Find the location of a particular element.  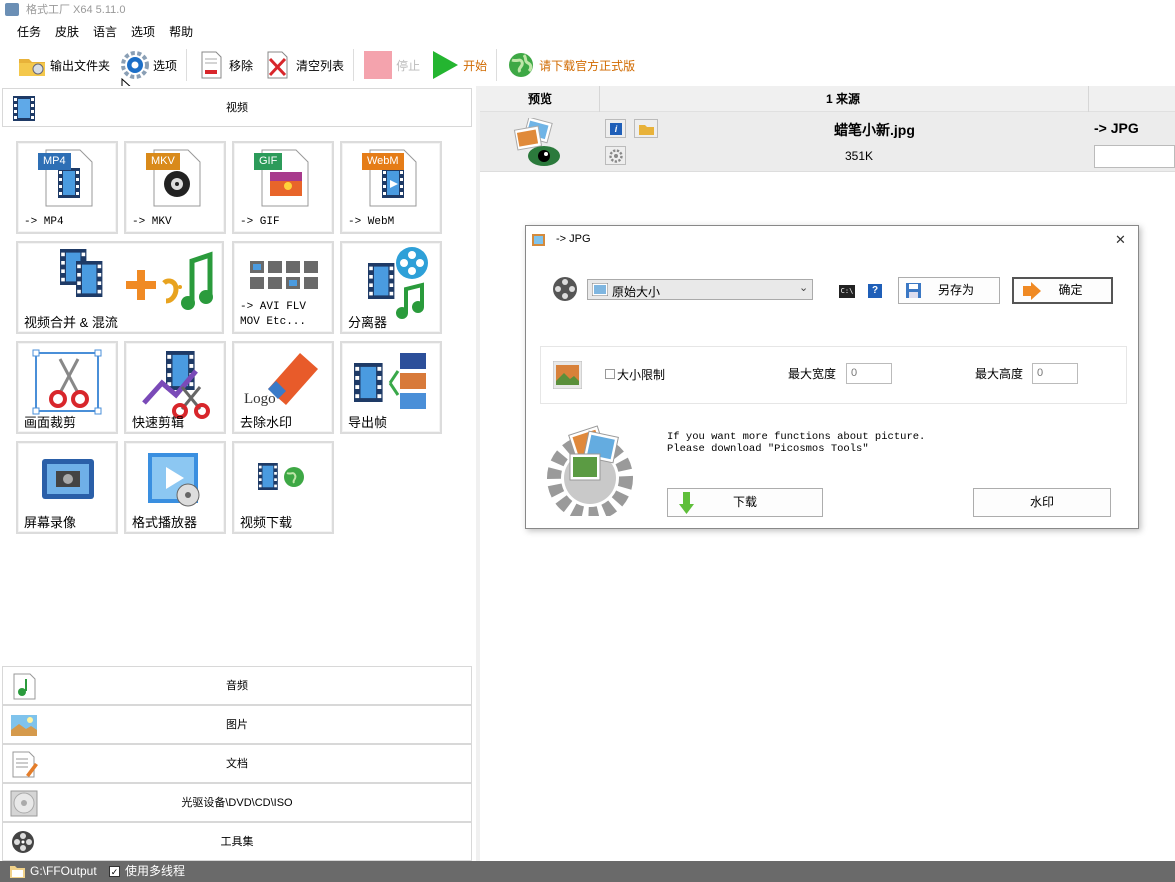

folder-icon is located at coordinates (646, 130).